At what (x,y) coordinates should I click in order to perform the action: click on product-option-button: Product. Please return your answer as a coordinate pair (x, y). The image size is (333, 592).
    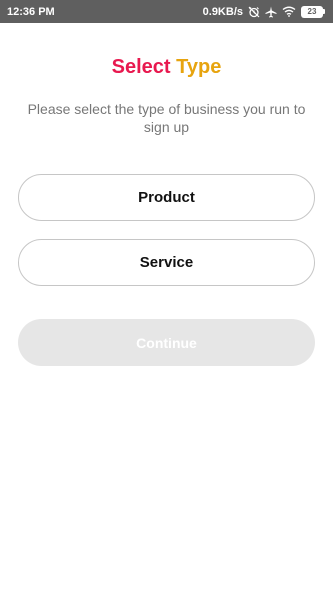
    Looking at the image, I should click on (166, 197).